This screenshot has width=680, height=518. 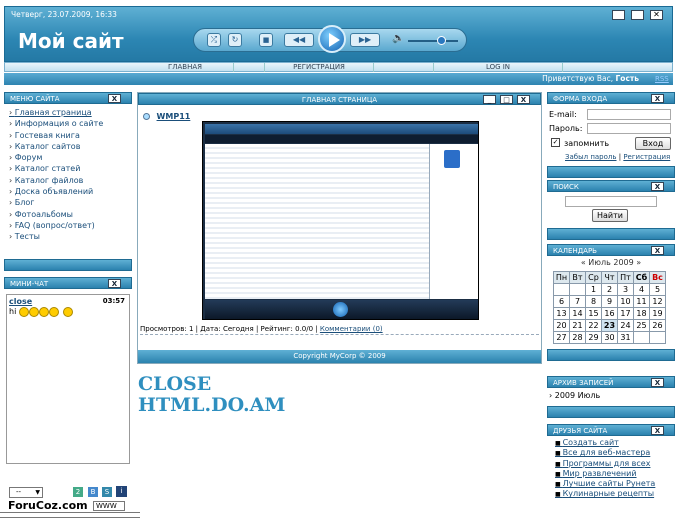 What do you see at coordinates (657, 430) in the screenshot?
I see `friends-close-icon: X` at bounding box center [657, 430].